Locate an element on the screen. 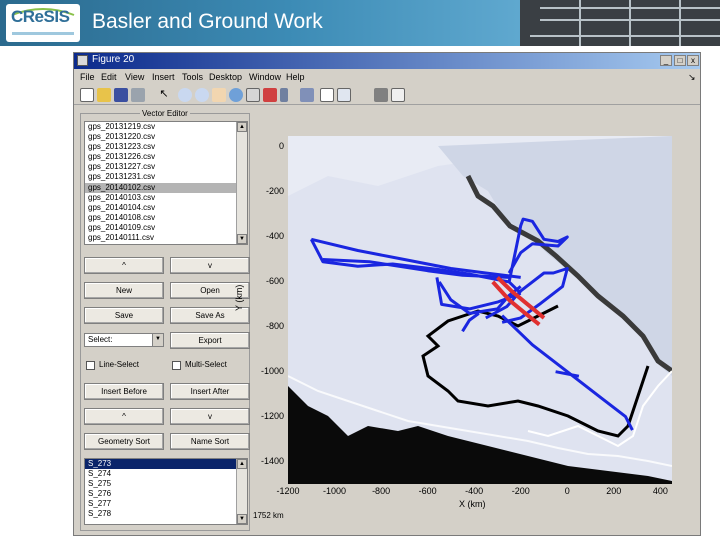 The height and width of the screenshot is (540, 720). figure-icon is located at coordinates (82, 60).